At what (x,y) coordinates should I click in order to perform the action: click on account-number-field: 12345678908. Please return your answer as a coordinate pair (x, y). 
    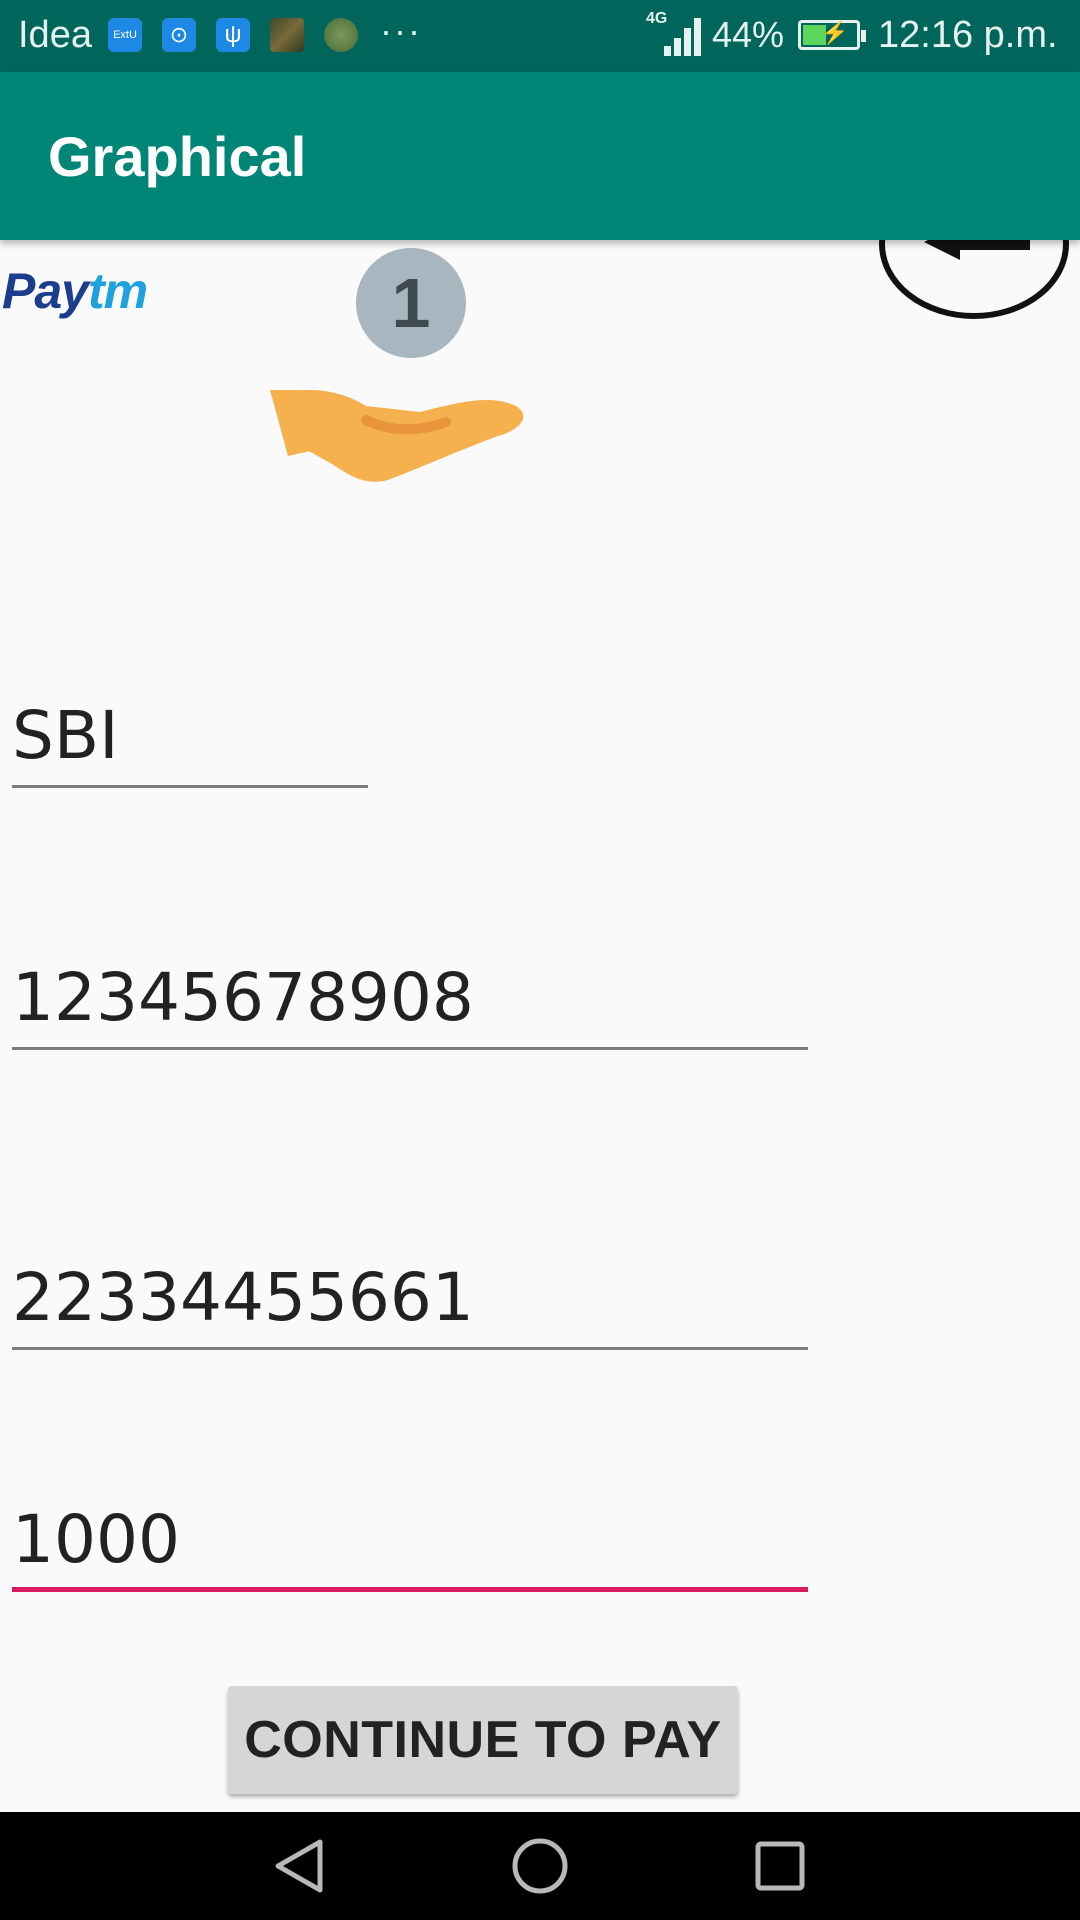
    Looking at the image, I should click on (410, 995).